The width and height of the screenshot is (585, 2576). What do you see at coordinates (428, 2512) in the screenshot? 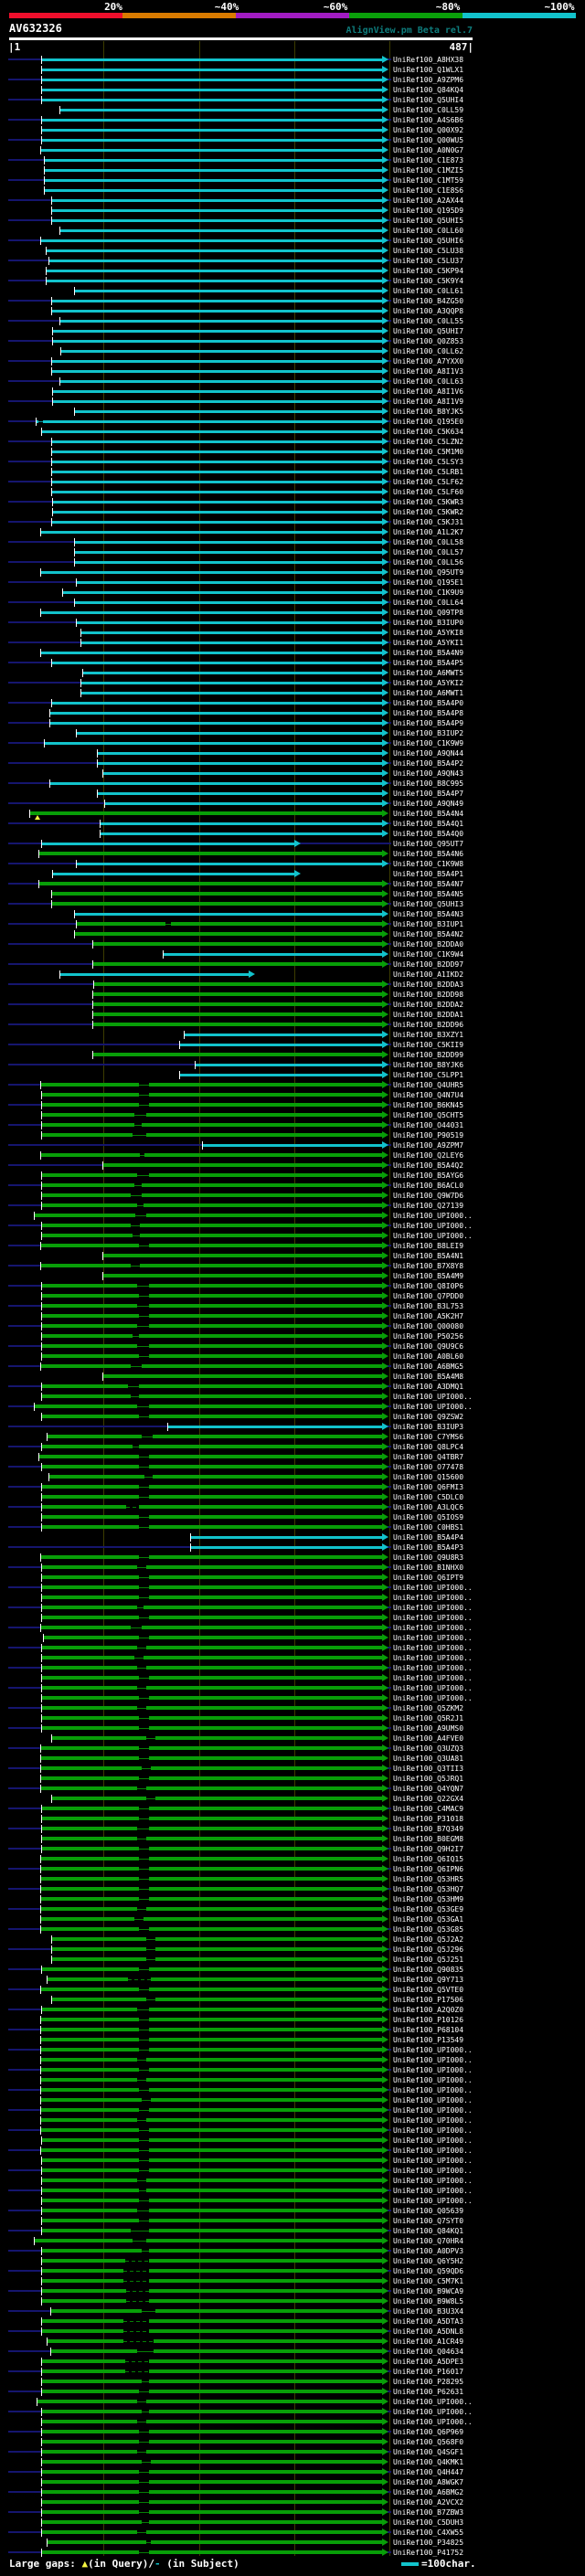
I see `hit-label: UniRef100_B7ZBW3` at bounding box center [428, 2512].